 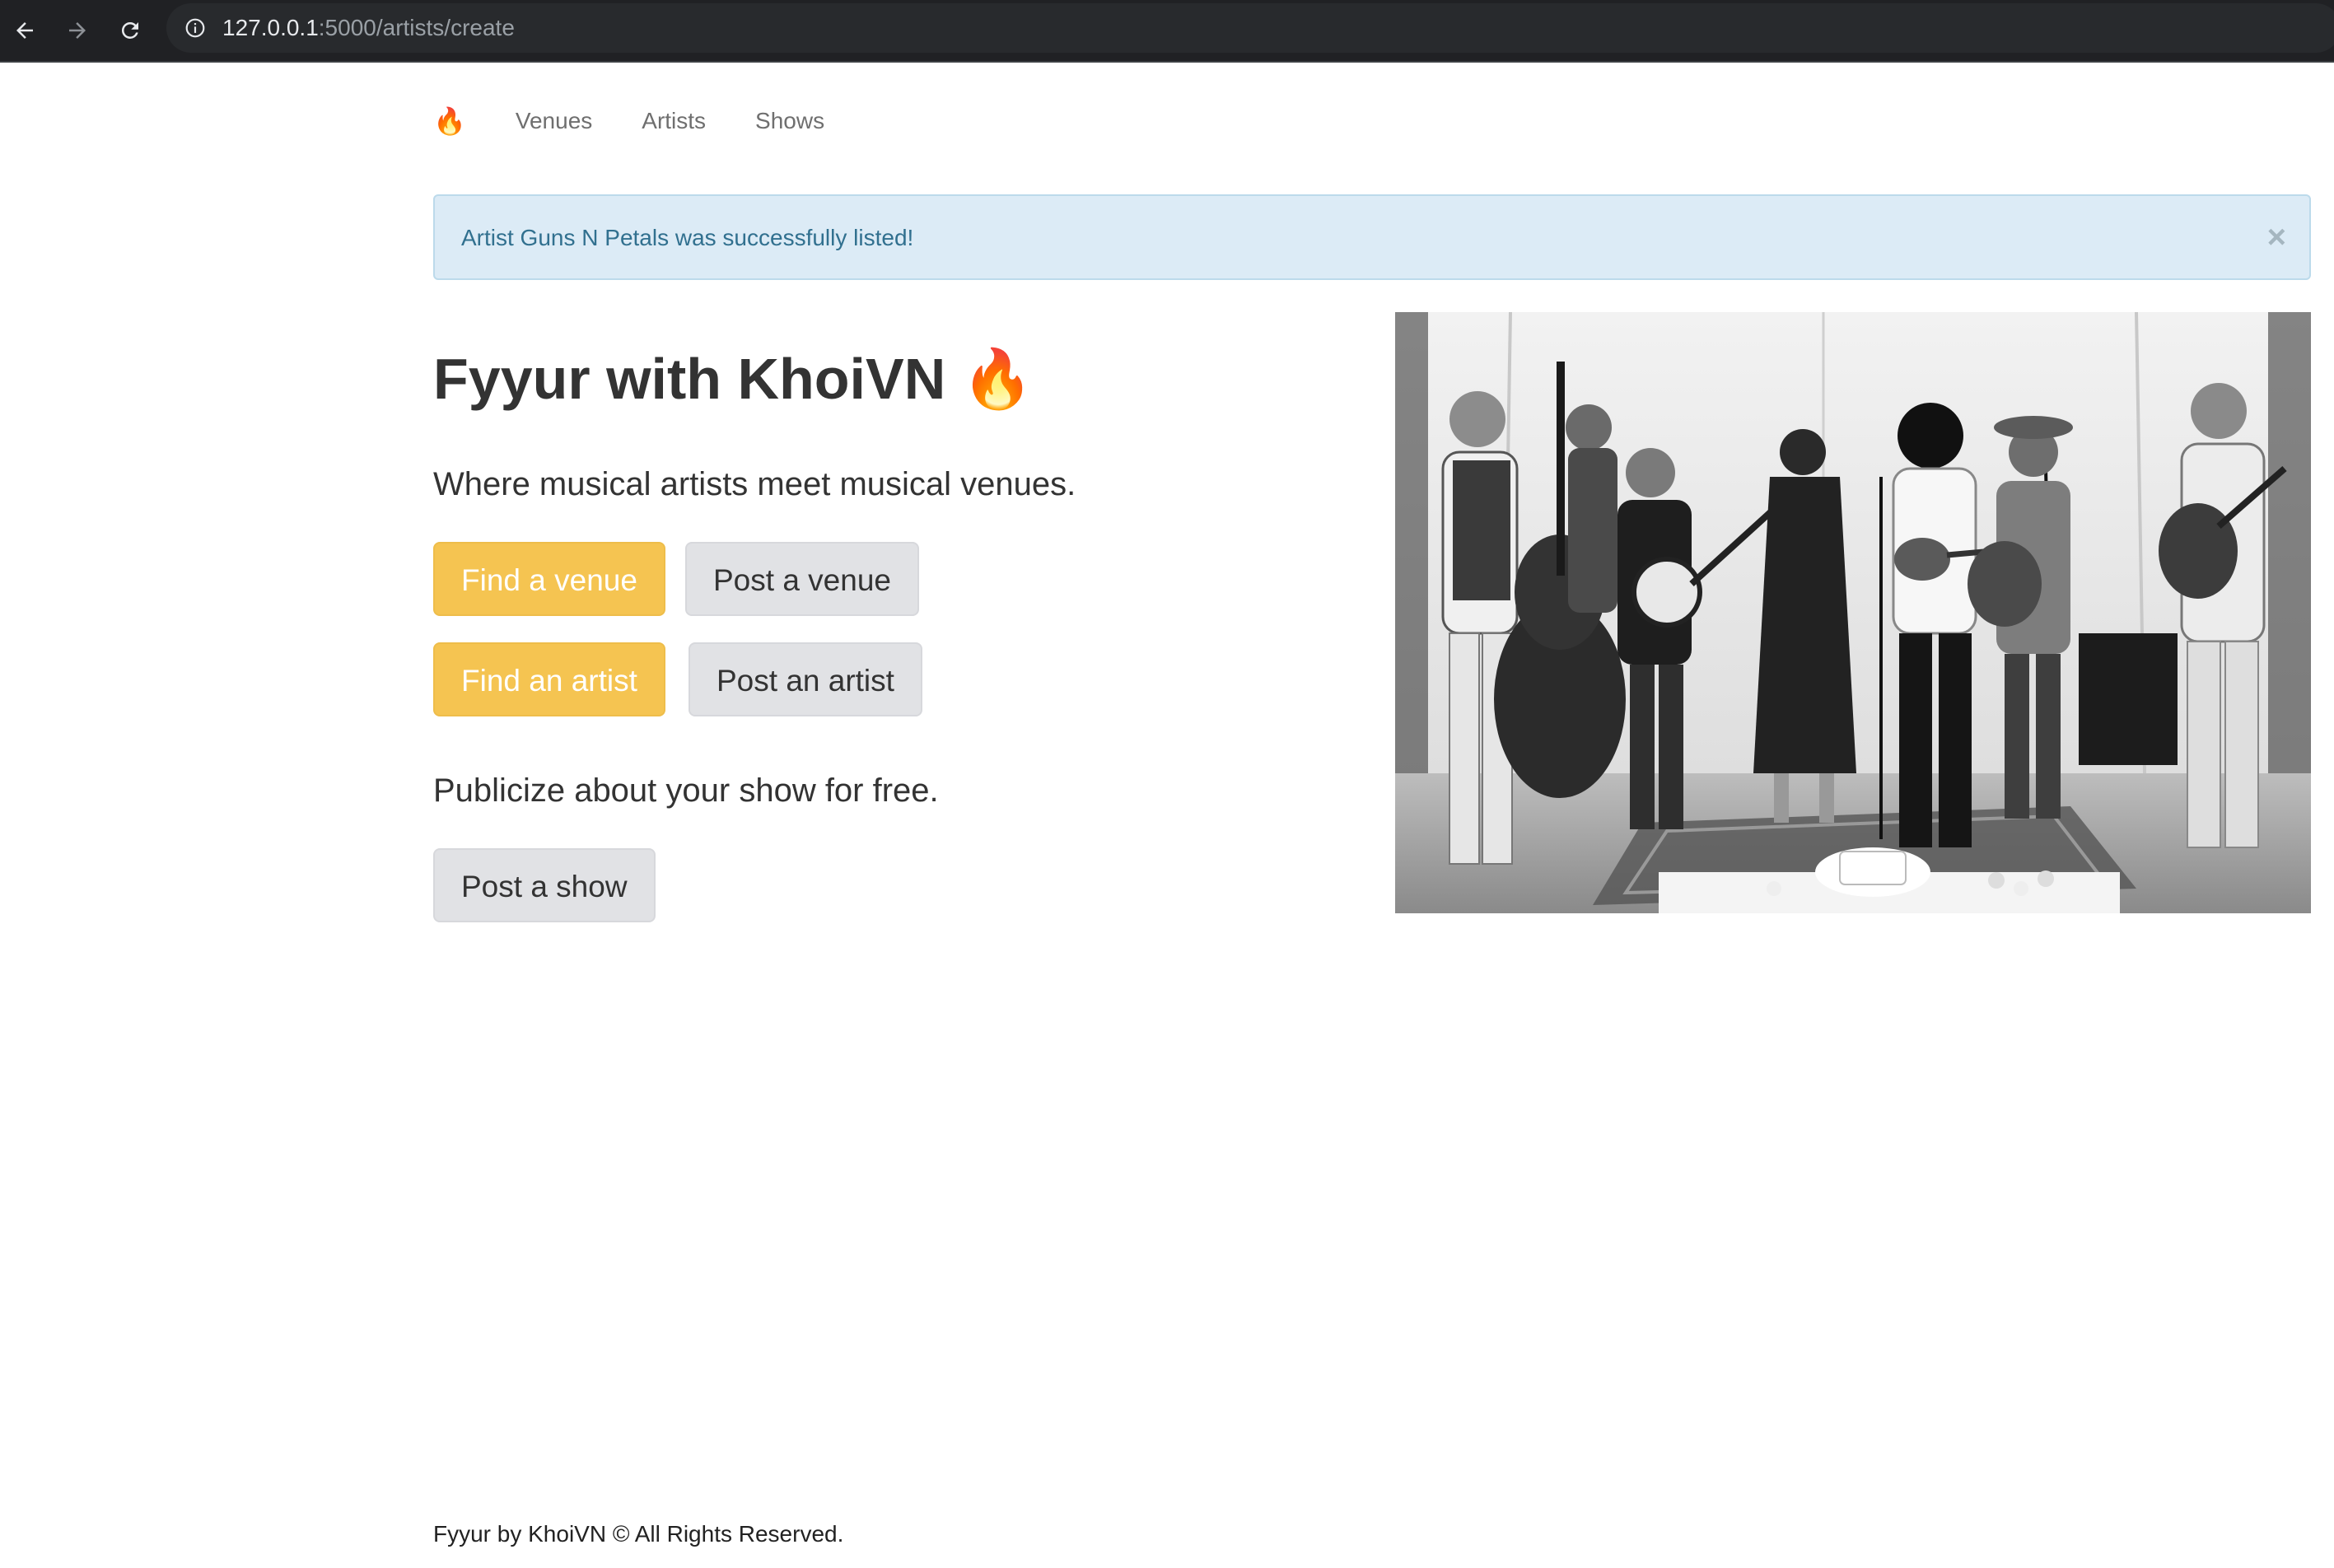 I want to click on back-button, so click(x=24, y=30).